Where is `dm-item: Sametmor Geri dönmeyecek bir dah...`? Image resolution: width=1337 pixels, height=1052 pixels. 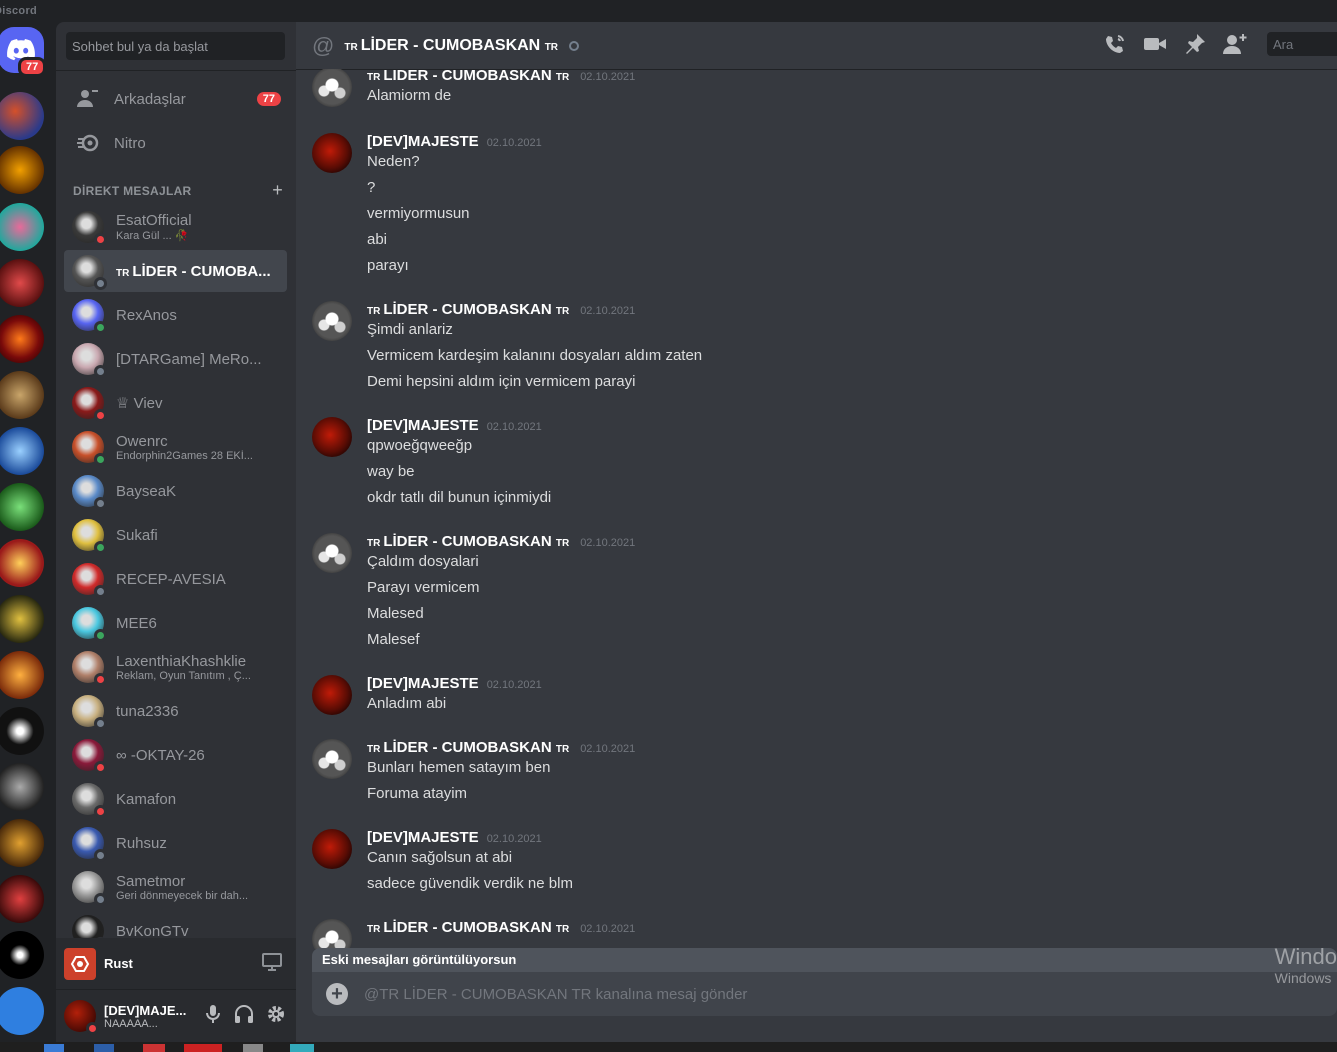
dm-item: Sametmor Geri dönmeyecek bir dah... is located at coordinates (175, 887).